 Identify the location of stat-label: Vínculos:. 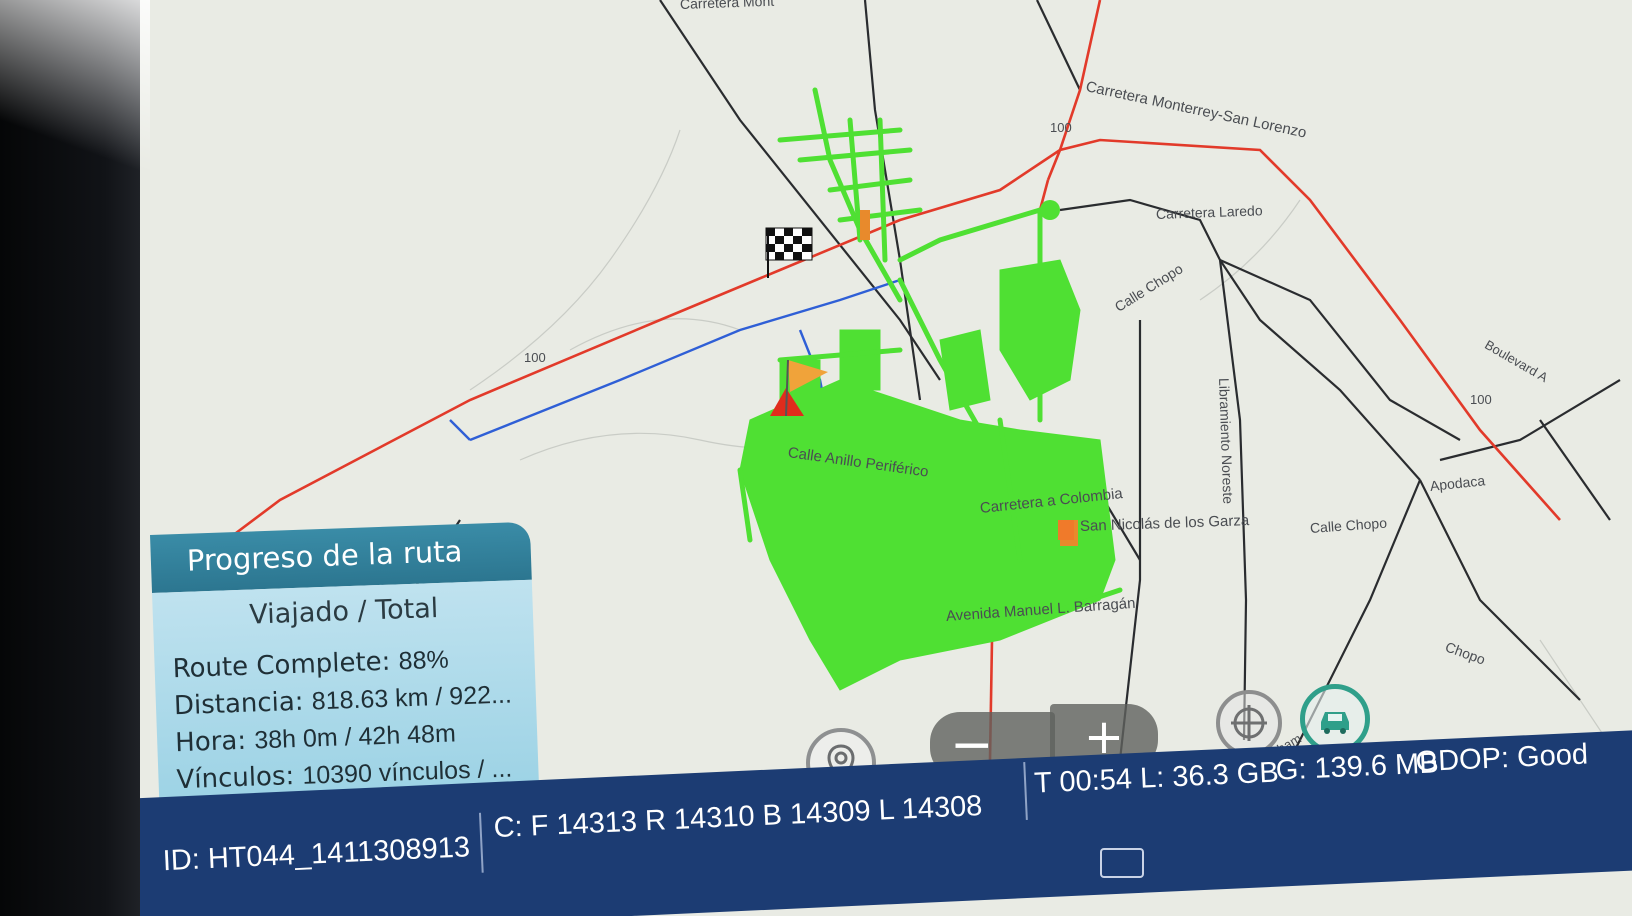
(235, 778).